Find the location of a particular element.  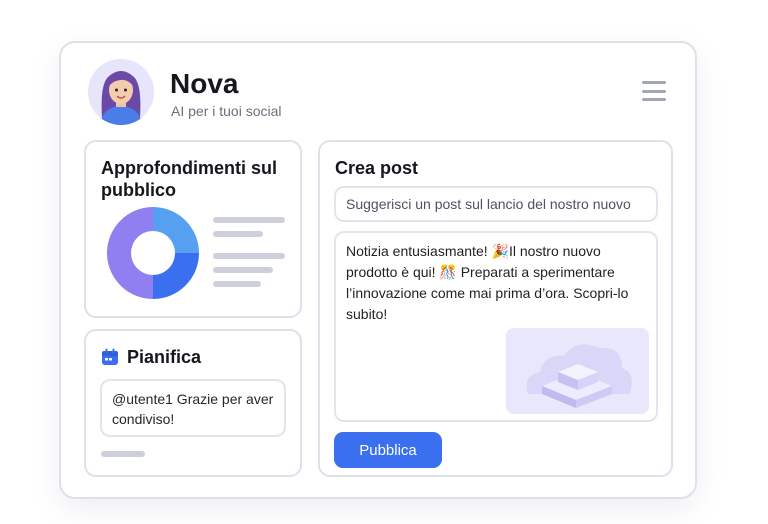

profile-tagline: AI per i tuoi social is located at coordinates (226, 111).